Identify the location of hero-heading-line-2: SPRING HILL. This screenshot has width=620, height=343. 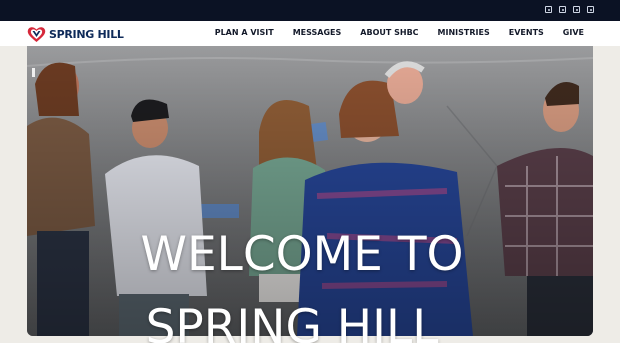
(292, 321).